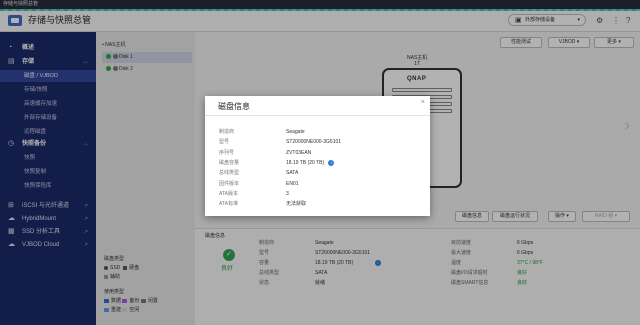 This screenshot has height=325, width=640. I want to click on close-icon: ×, so click(423, 103).